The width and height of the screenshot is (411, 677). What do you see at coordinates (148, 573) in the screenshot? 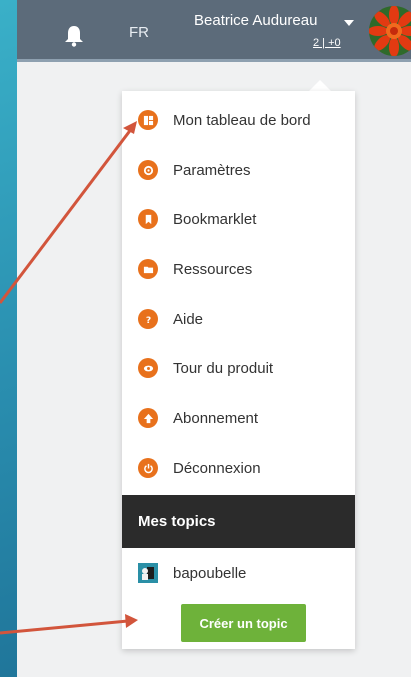
I see `topic-thumbnail-icon` at bounding box center [148, 573].